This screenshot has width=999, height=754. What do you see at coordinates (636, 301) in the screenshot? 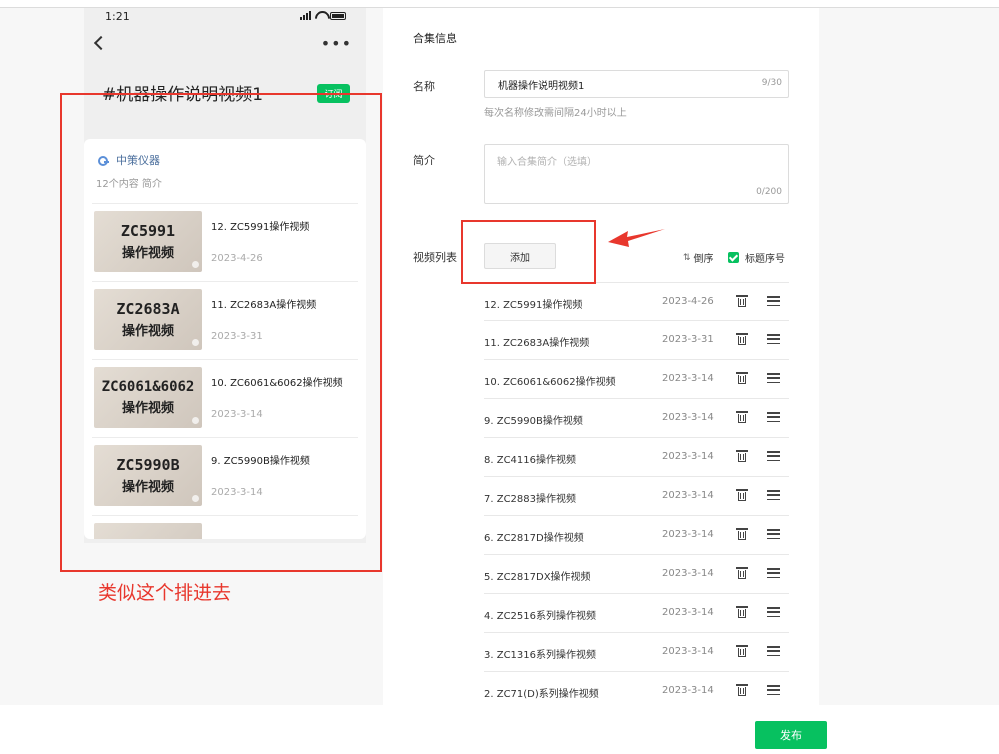
I see `table-row: 12. ZC5991操作视频 2023-4-26` at bounding box center [636, 301].